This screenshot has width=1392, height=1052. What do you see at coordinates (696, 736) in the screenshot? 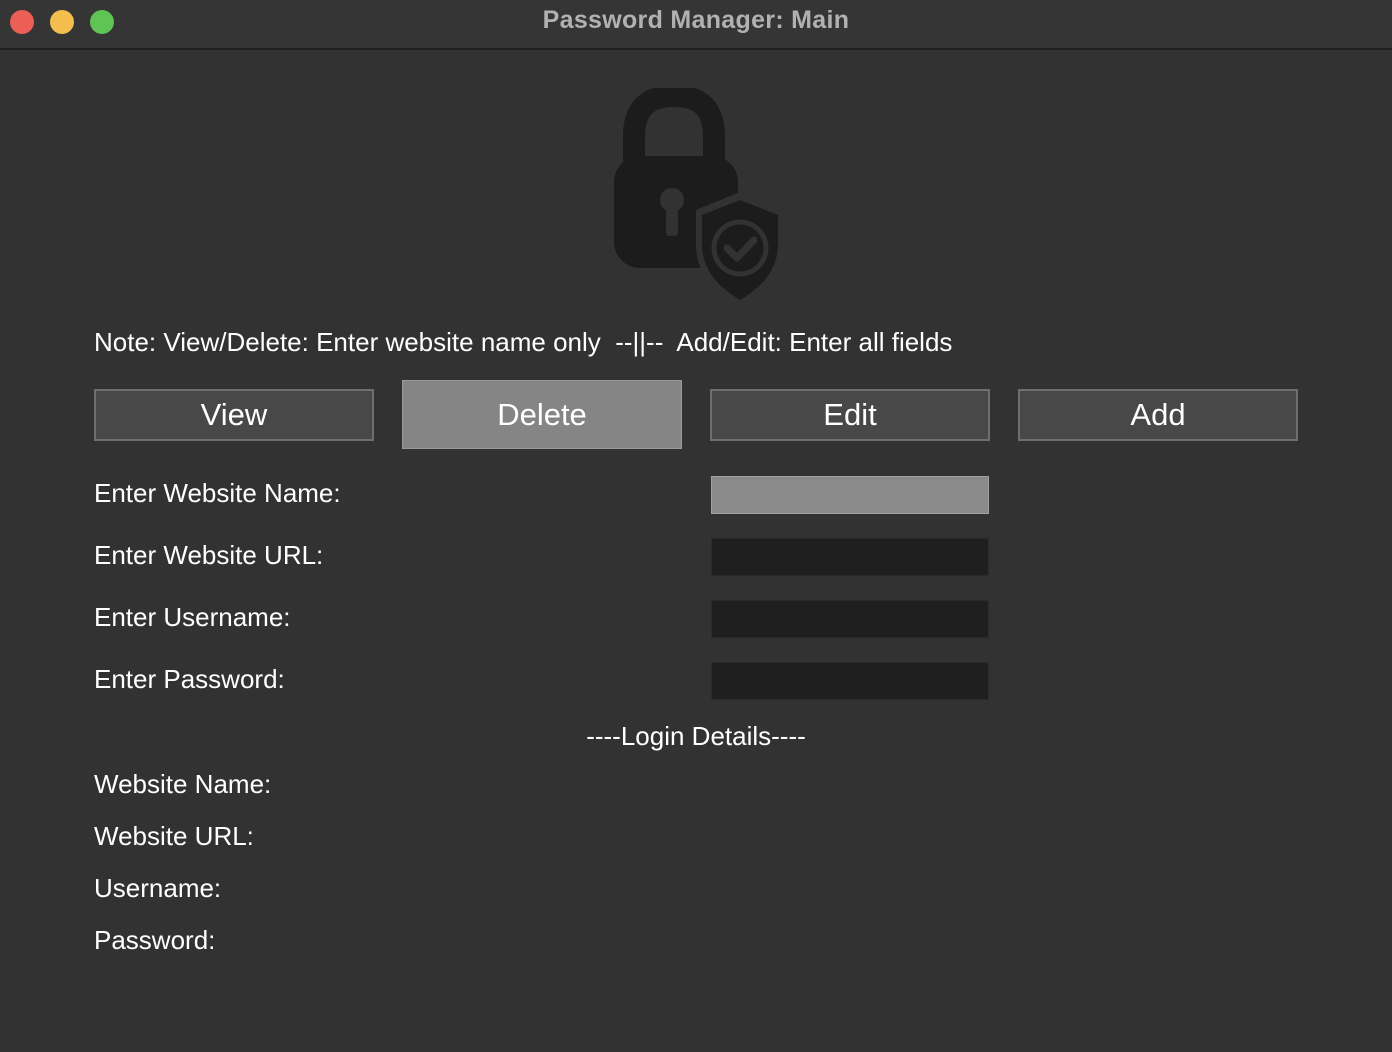
I see `login-details-heading: ----Login Details----` at bounding box center [696, 736].